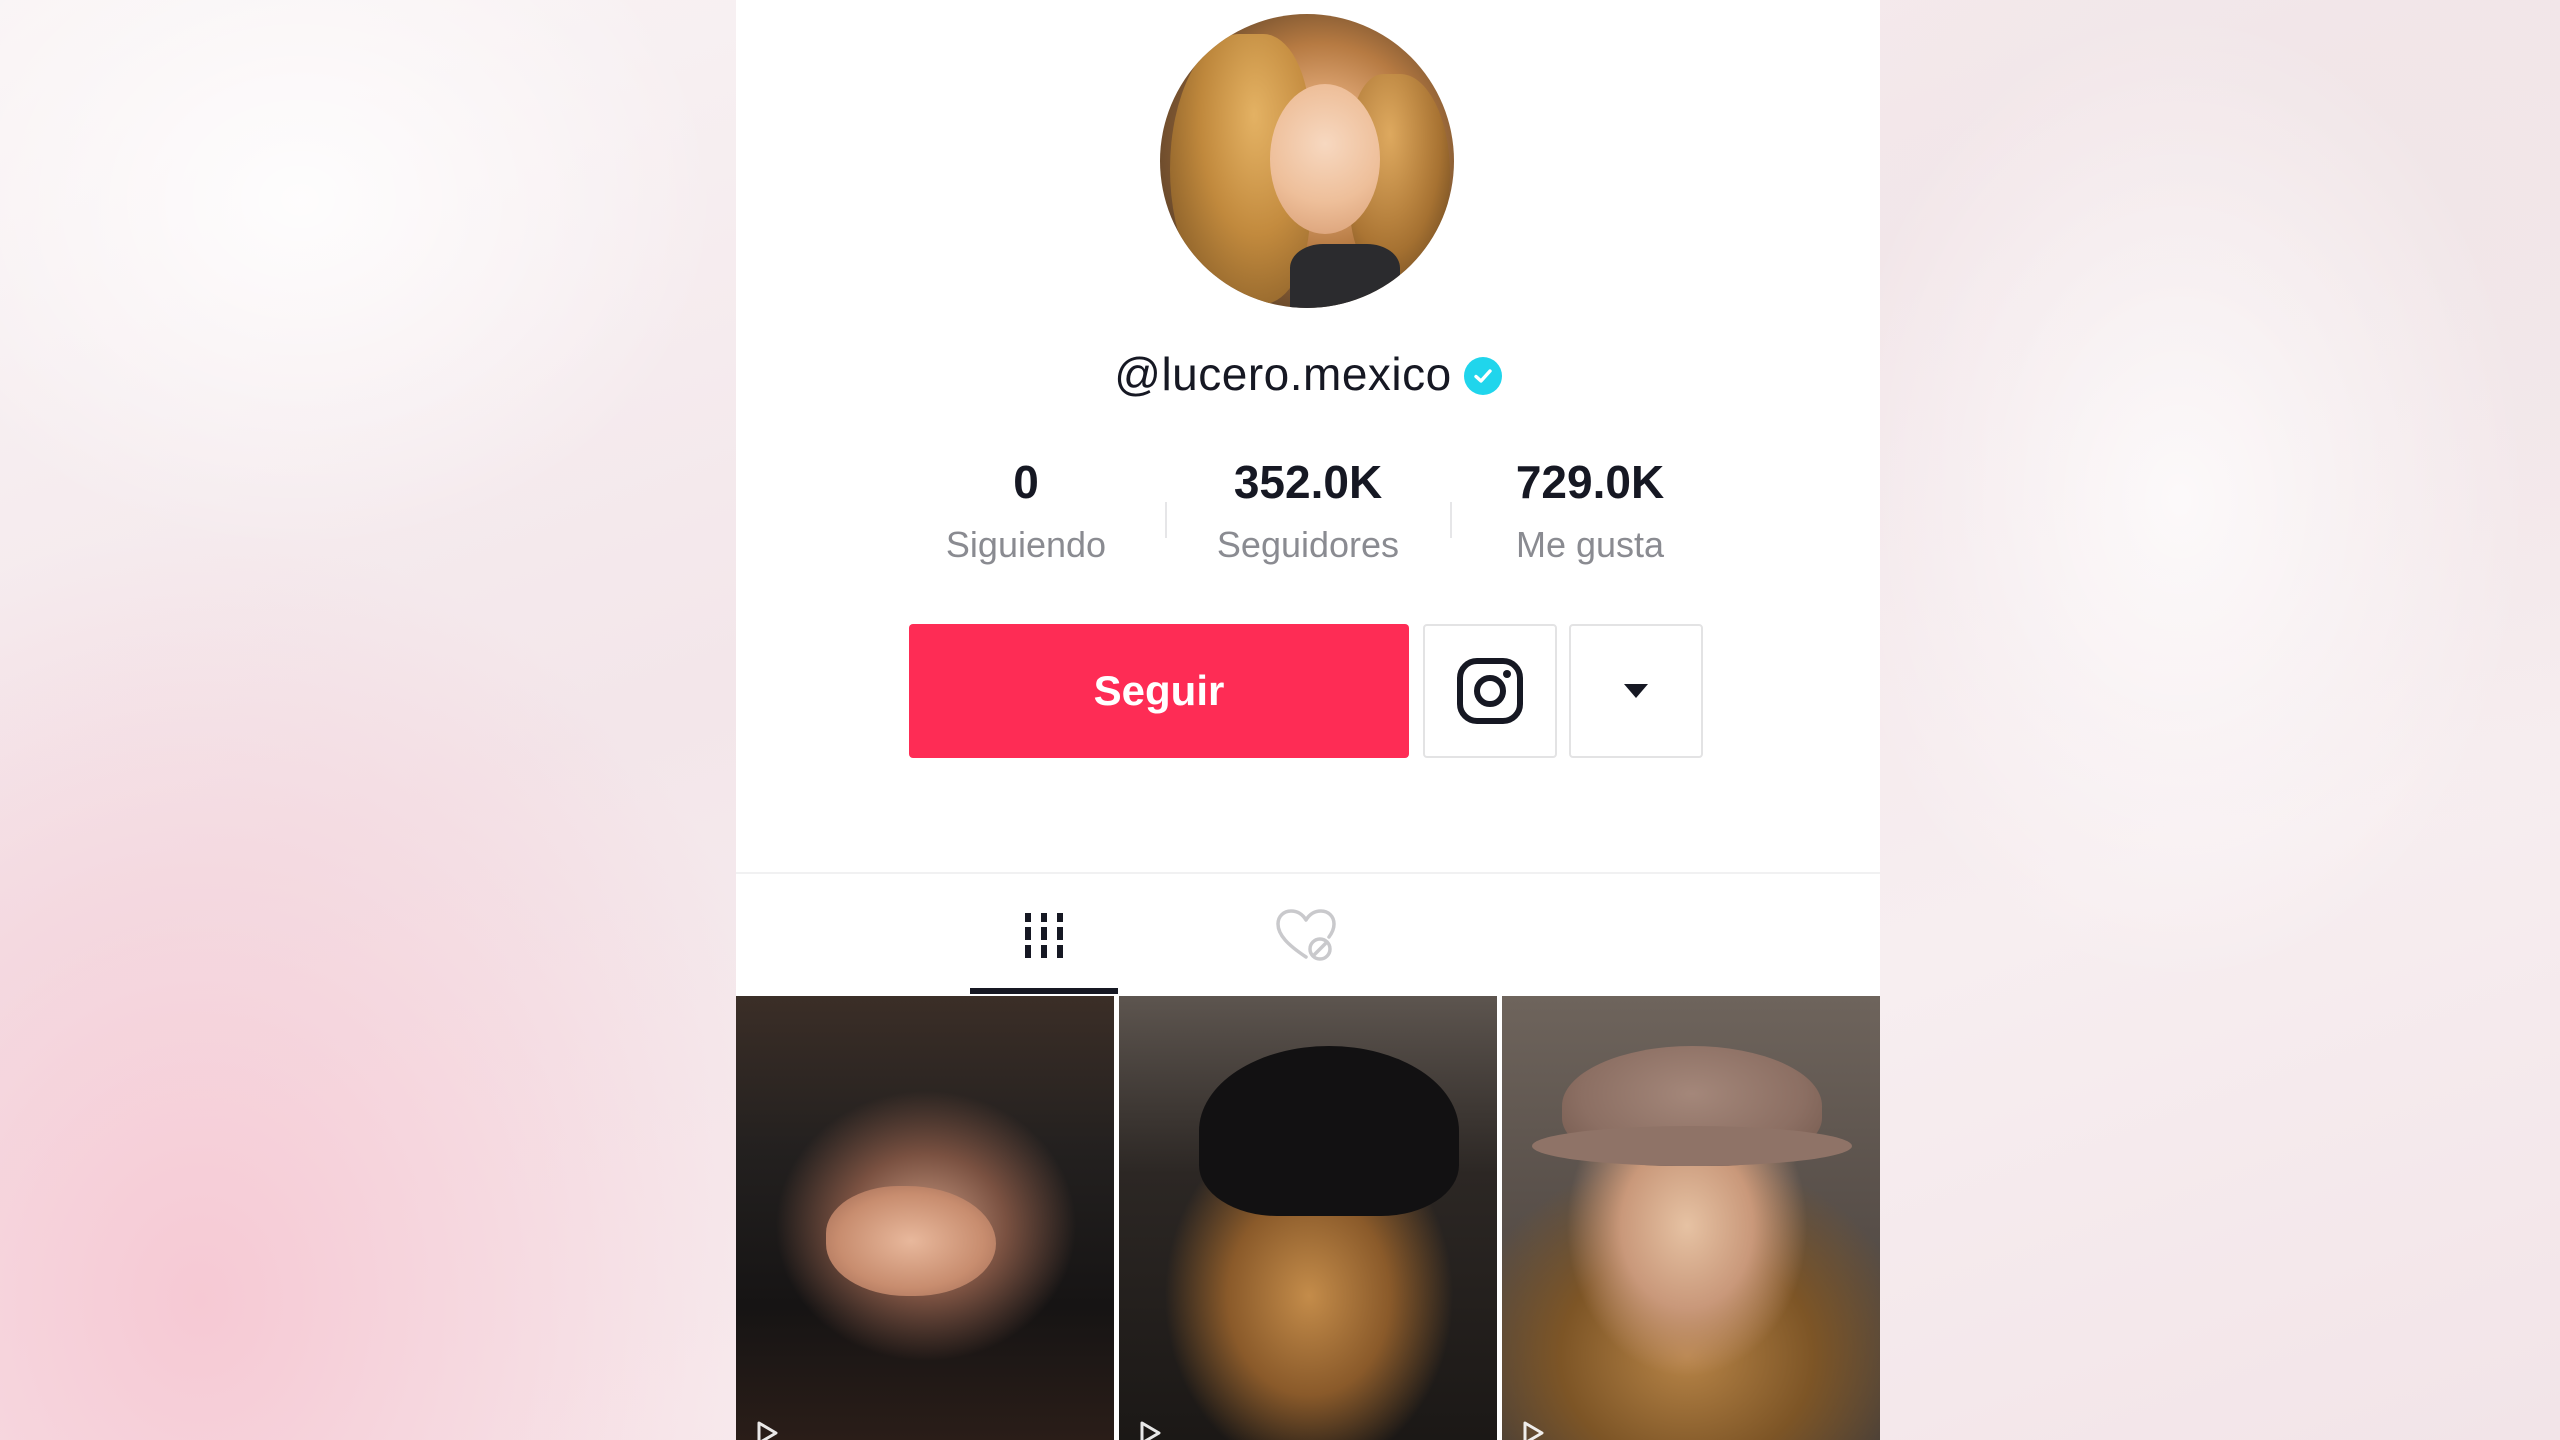  I want to click on instagram-icon, so click(1490, 691).